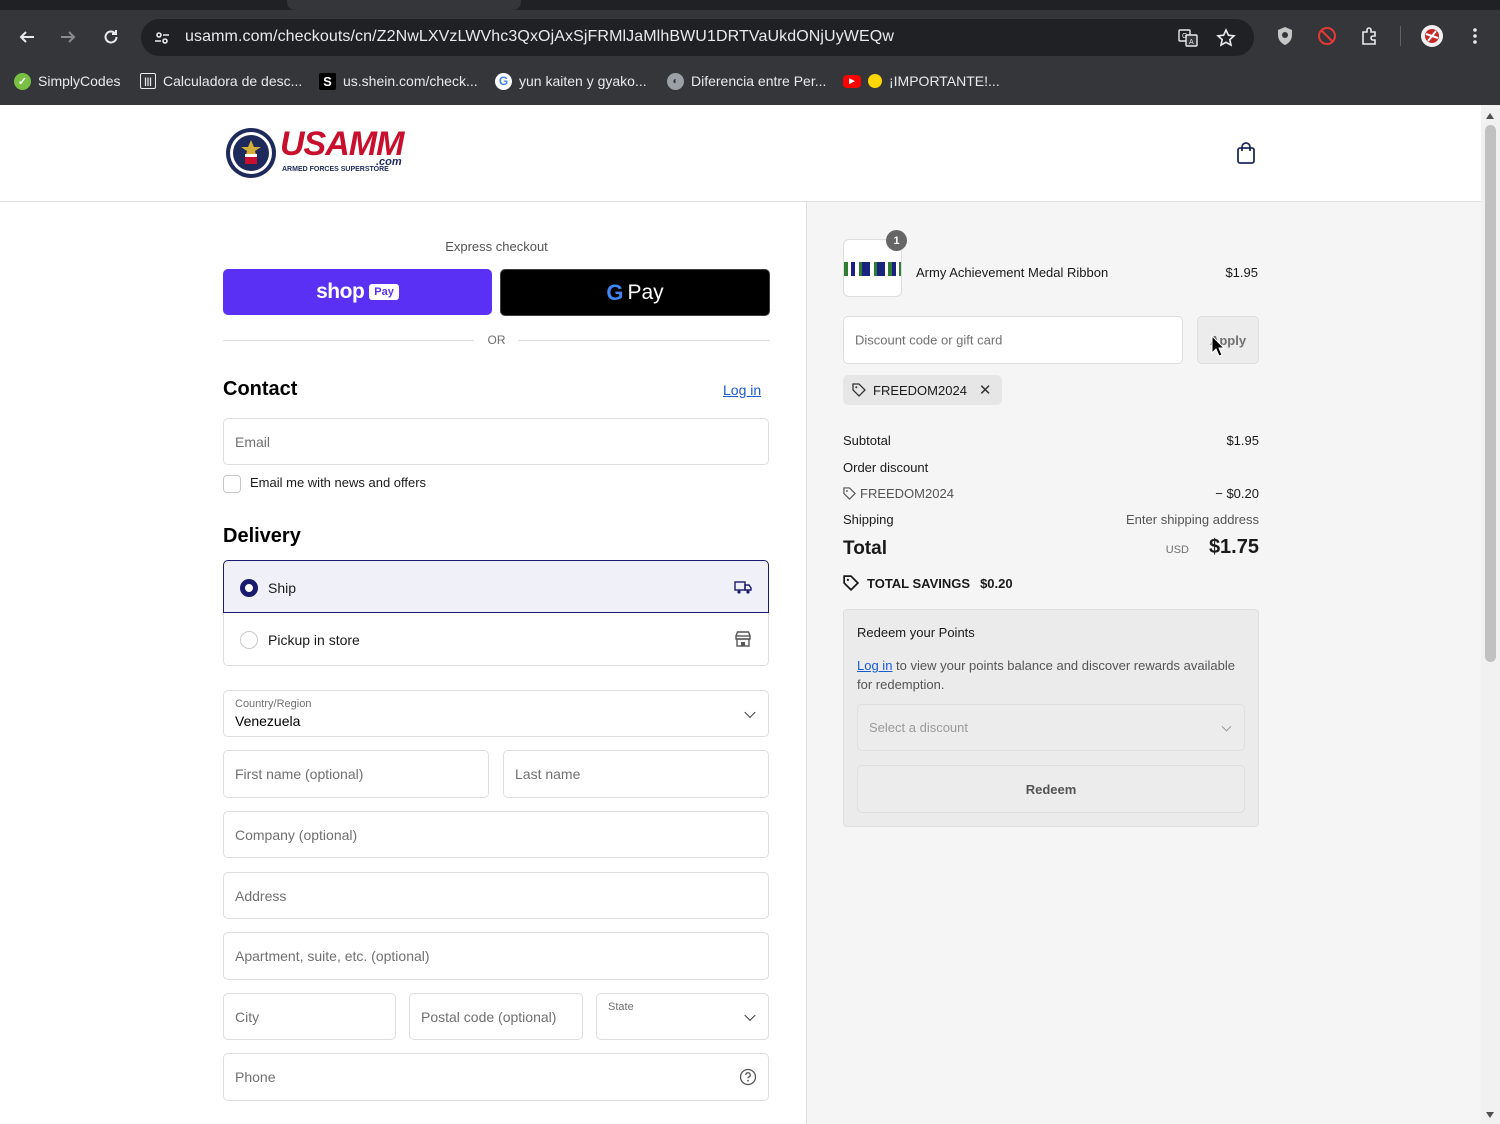 The height and width of the screenshot is (1124, 1500). What do you see at coordinates (1013, 340) in the screenshot?
I see `discount-code-input: Discount code or gift card` at bounding box center [1013, 340].